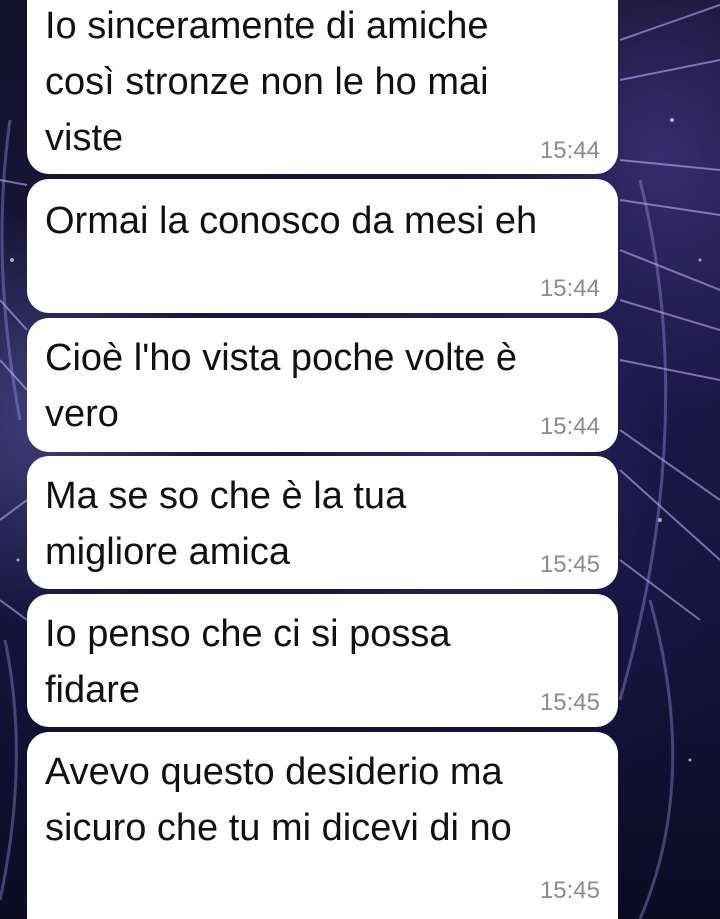 This screenshot has height=919, width=720. I want to click on message-text: Cioè l'ho vista poche volte è vero, so click(281, 386).